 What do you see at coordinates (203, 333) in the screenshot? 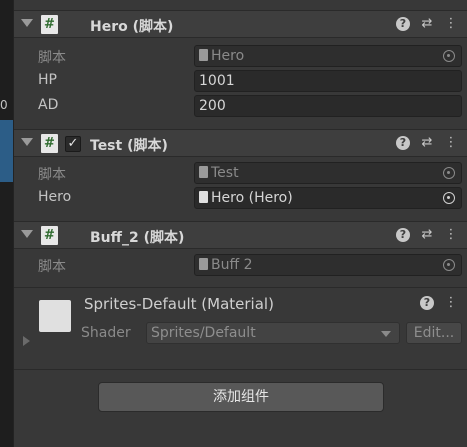
I see `shader-value: Sprites/Default` at bounding box center [203, 333].